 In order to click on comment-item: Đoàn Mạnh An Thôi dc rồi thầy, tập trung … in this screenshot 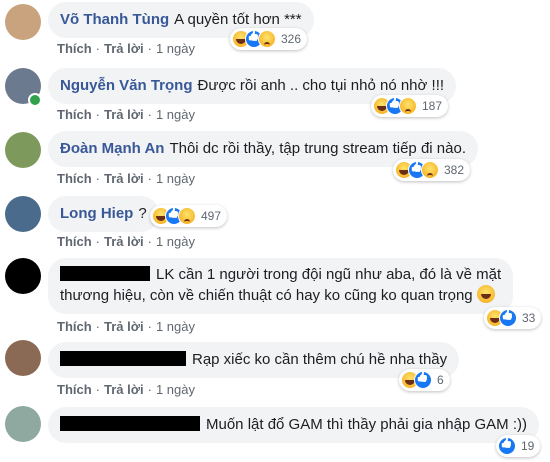, I will do `click(275, 158)`.